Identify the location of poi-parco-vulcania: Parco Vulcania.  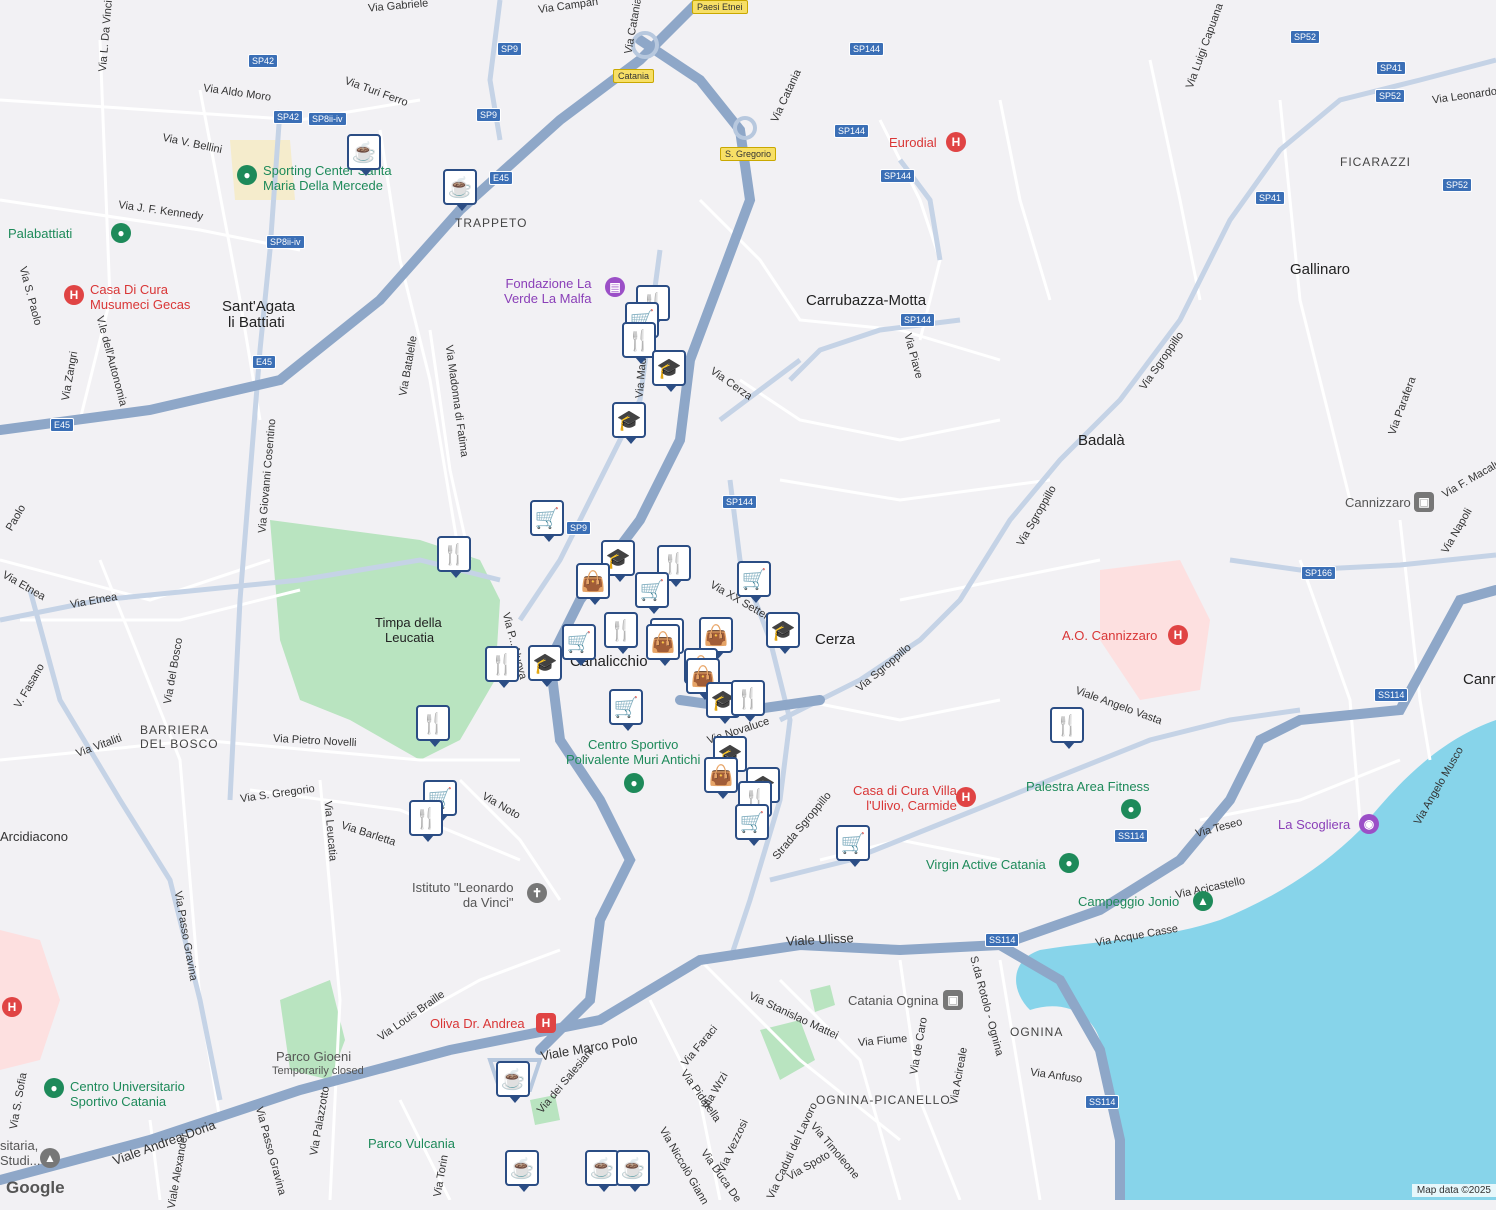
(411, 1143).